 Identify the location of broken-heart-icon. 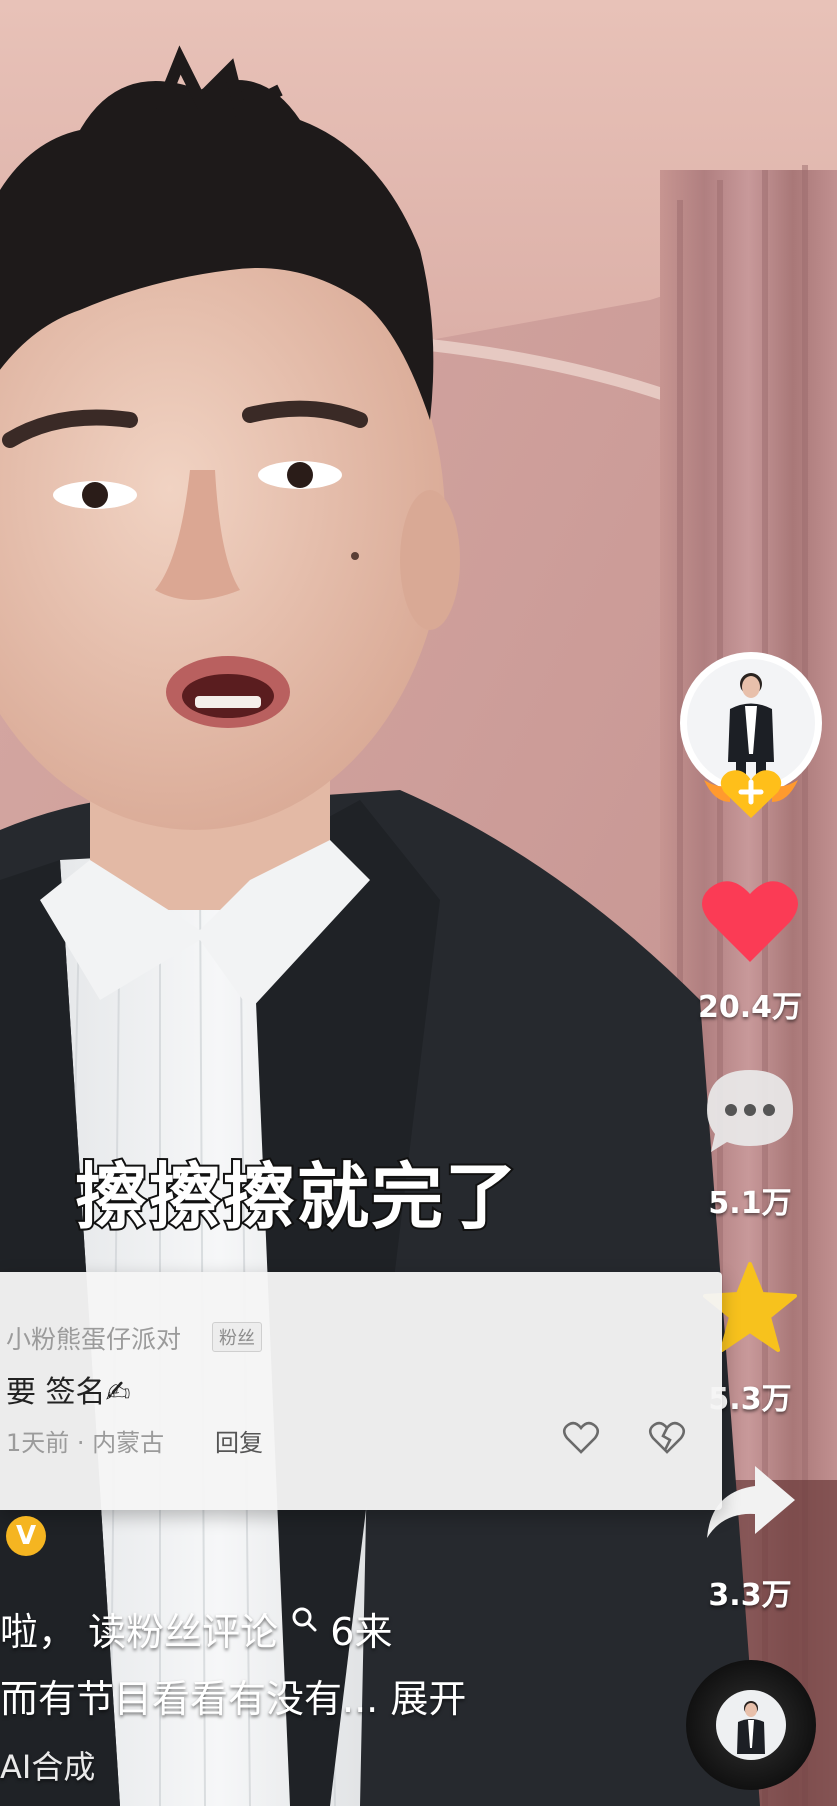
(667, 1437).